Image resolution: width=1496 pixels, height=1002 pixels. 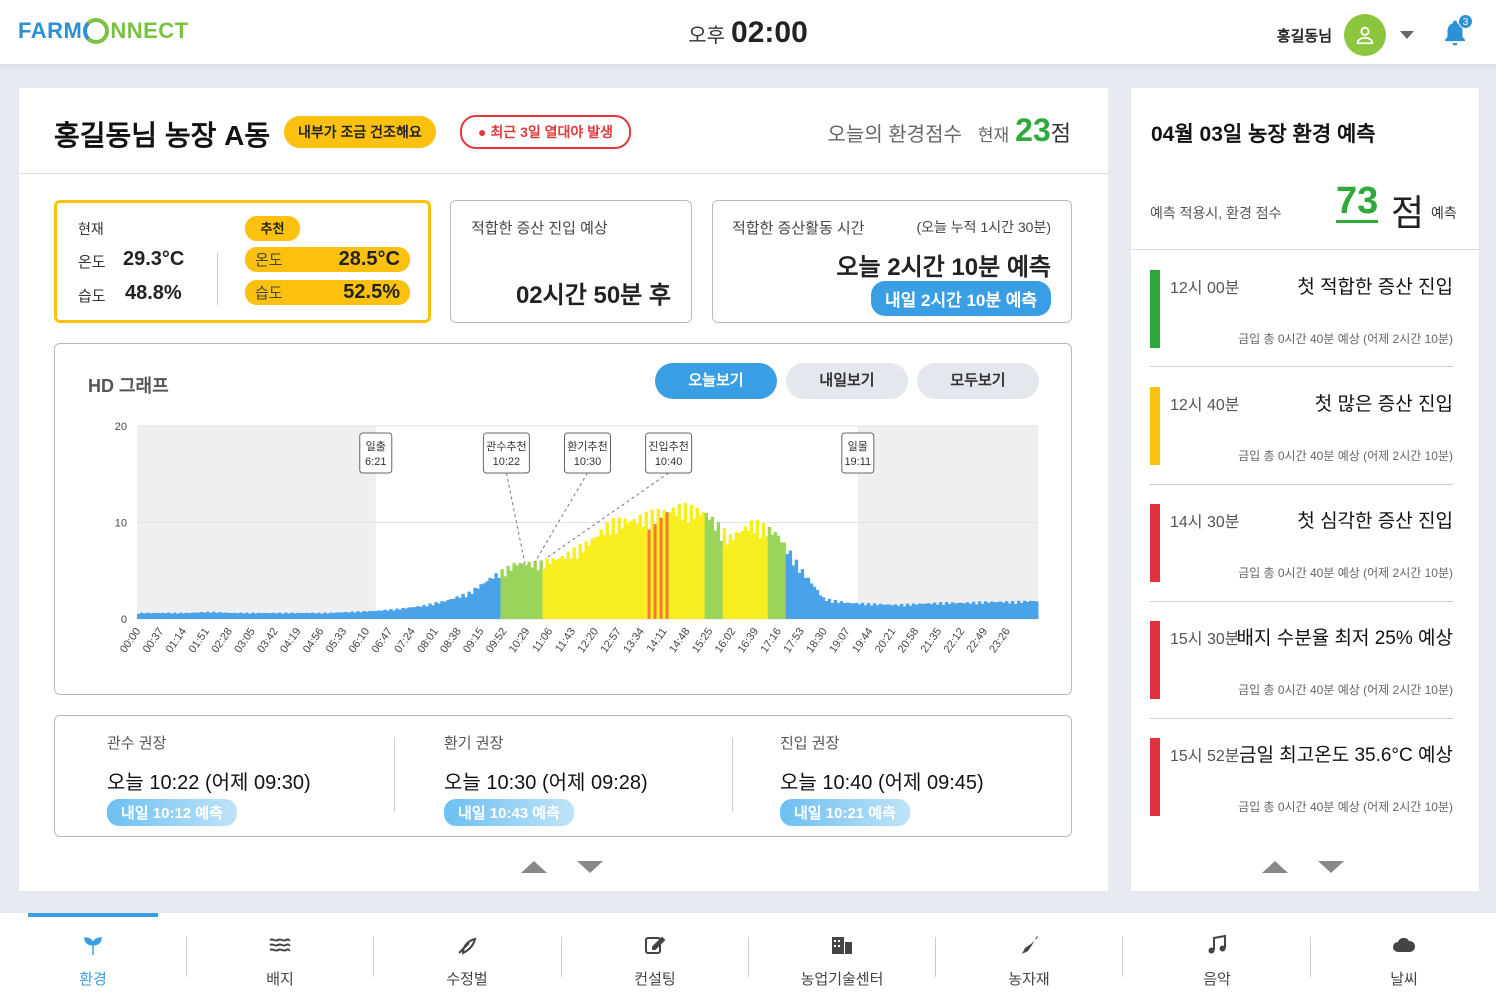 I want to click on nav-weather: 날씨, so click(x=1404, y=957).